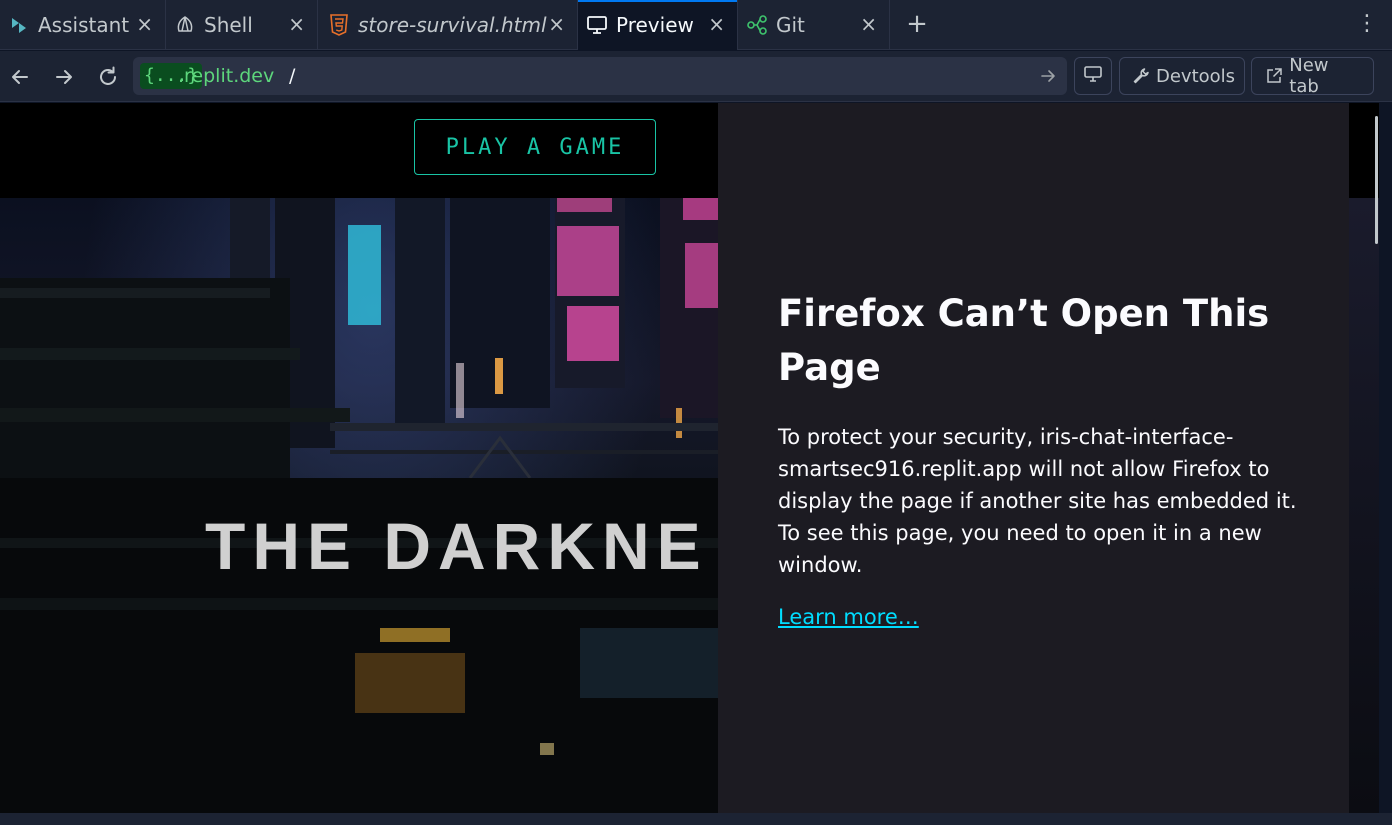 The image size is (1392, 825). What do you see at coordinates (1364, 505) in the screenshot?
I see `hero-image-edge` at bounding box center [1364, 505].